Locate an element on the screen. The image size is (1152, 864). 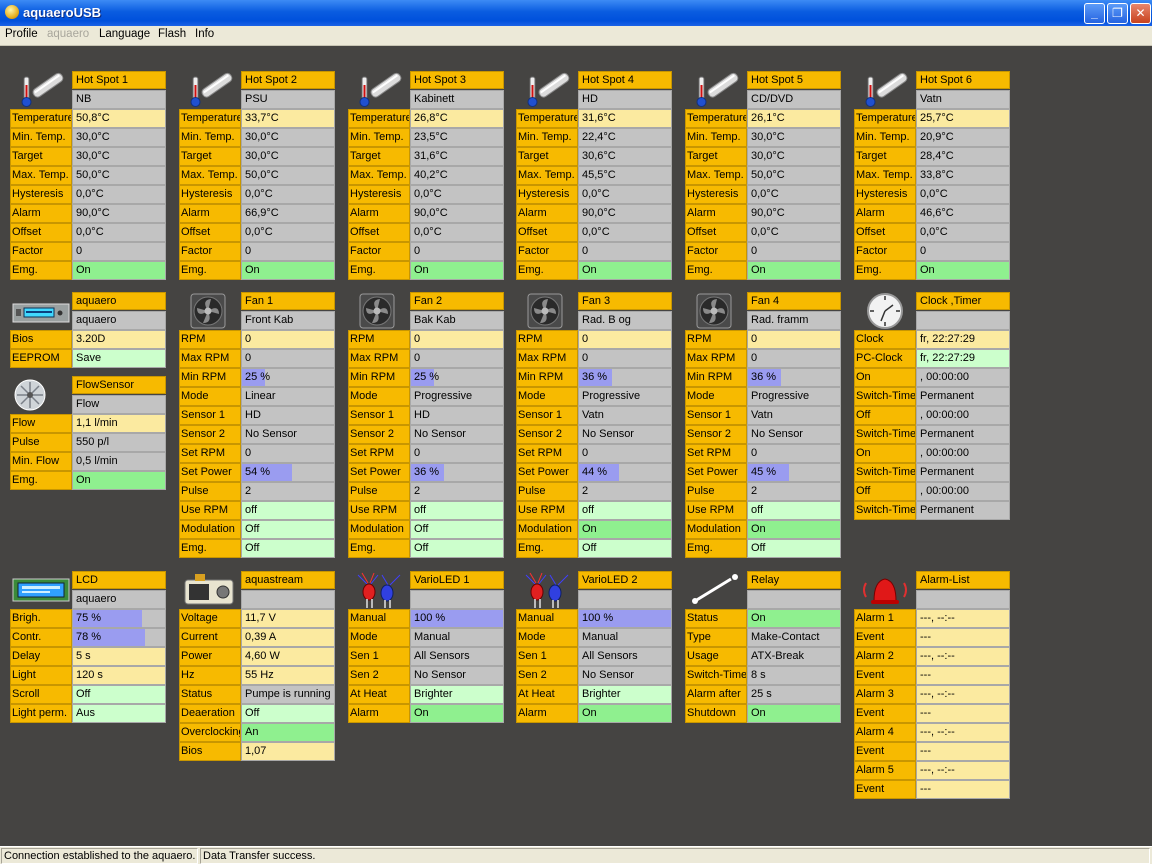
value-type: Make-Contact is located at coordinates (794, 637).